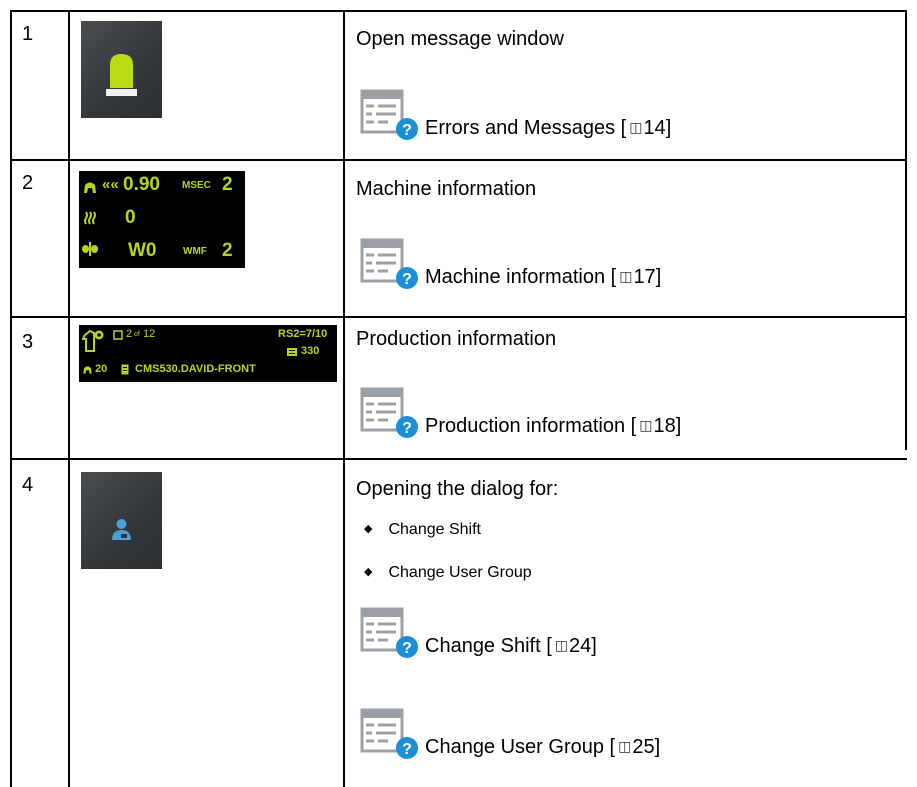 This screenshot has width=917, height=787. Describe the element at coordinates (121, 529) in the screenshot. I see `user-icon` at that location.